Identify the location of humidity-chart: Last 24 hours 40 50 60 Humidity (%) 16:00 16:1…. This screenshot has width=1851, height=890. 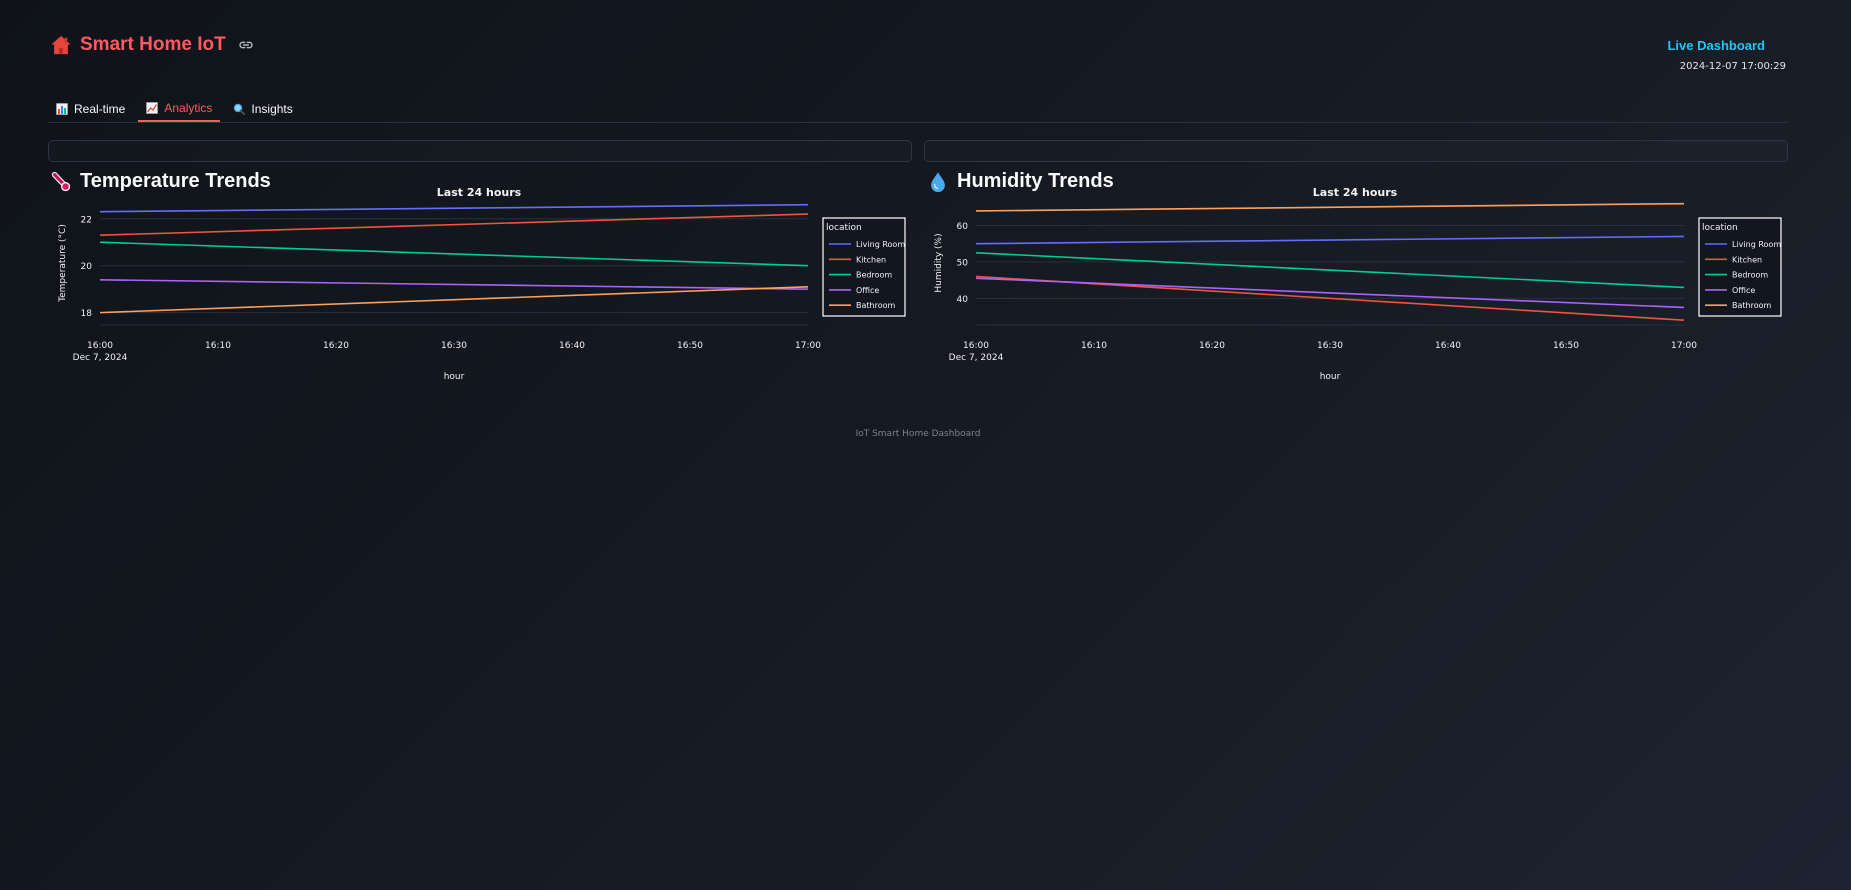
(1355, 288).